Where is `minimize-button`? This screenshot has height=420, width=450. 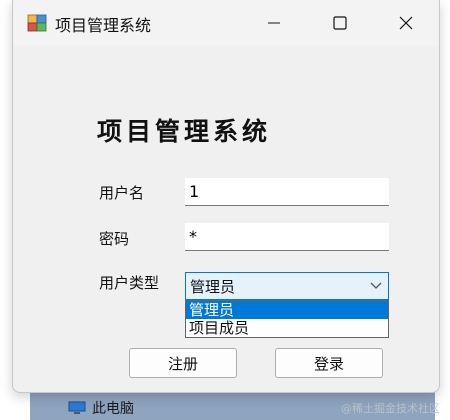 minimize-button is located at coordinates (274, 23).